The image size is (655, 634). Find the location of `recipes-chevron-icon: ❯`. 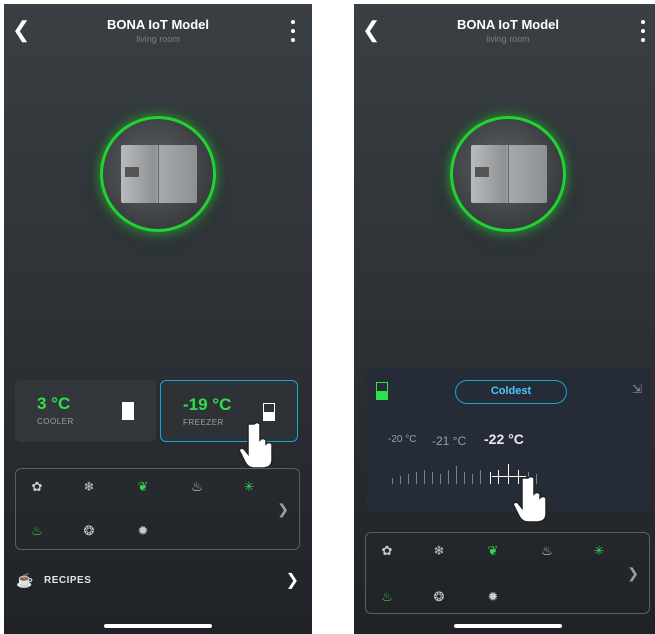

recipes-chevron-icon: ❯ is located at coordinates (292, 580).